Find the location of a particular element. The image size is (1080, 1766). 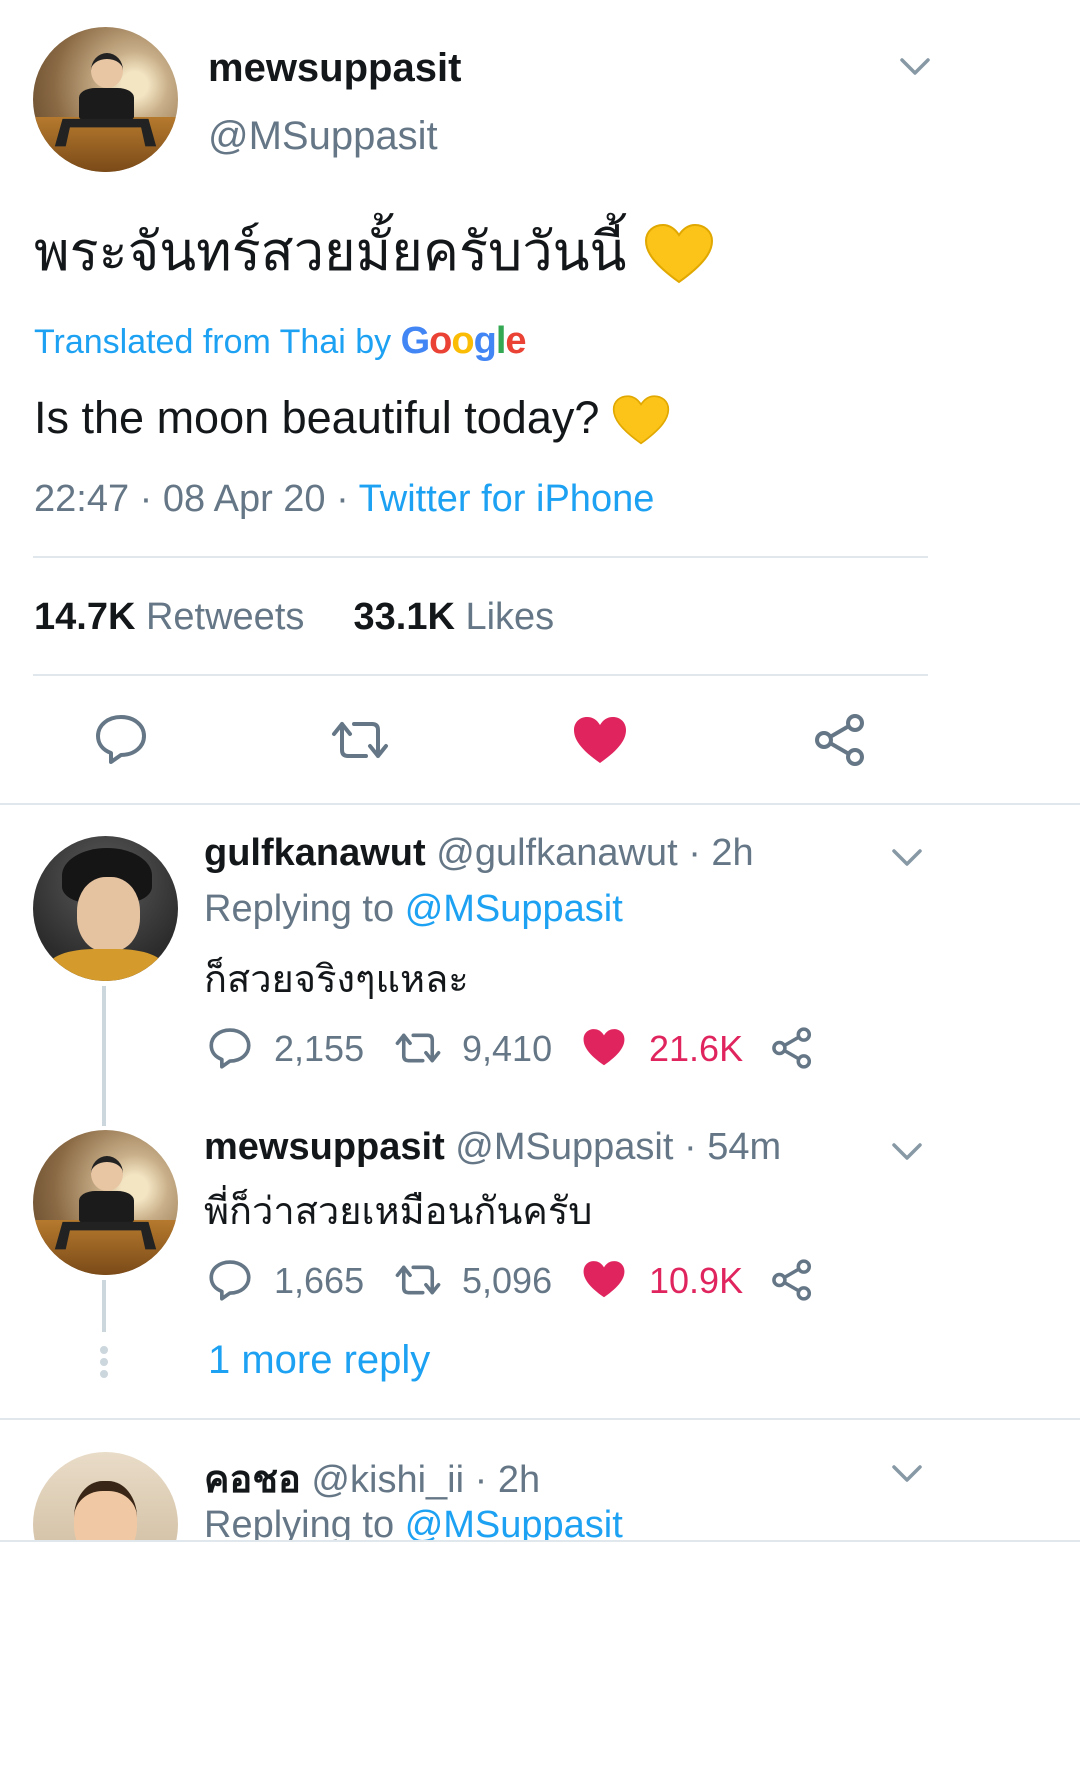

retweet-count: 5,096 is located at coordinates (507, 1280).